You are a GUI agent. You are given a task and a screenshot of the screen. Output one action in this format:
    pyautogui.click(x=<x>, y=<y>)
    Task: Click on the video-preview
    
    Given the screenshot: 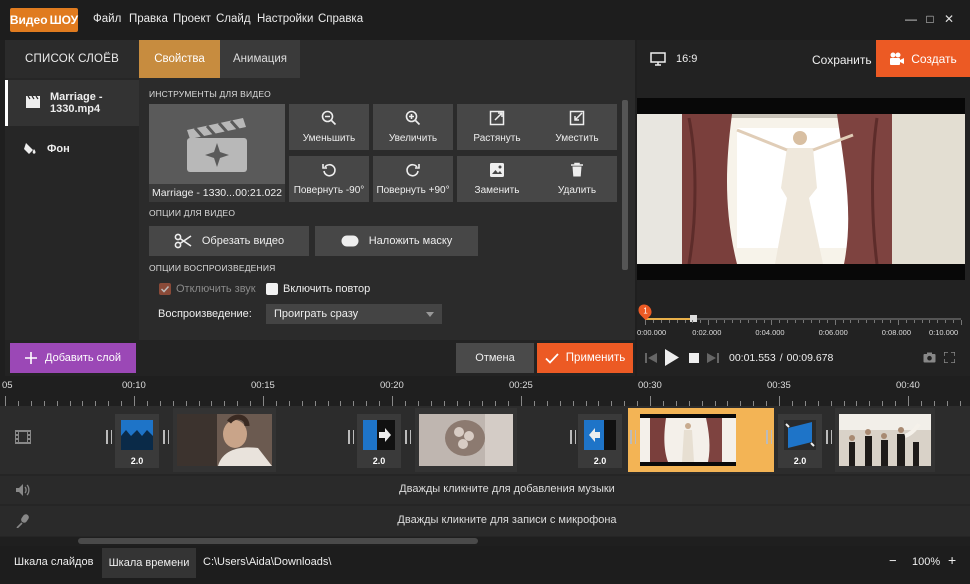 What is the action you would take?
    pyautogui.click(x=801, y=189)
    